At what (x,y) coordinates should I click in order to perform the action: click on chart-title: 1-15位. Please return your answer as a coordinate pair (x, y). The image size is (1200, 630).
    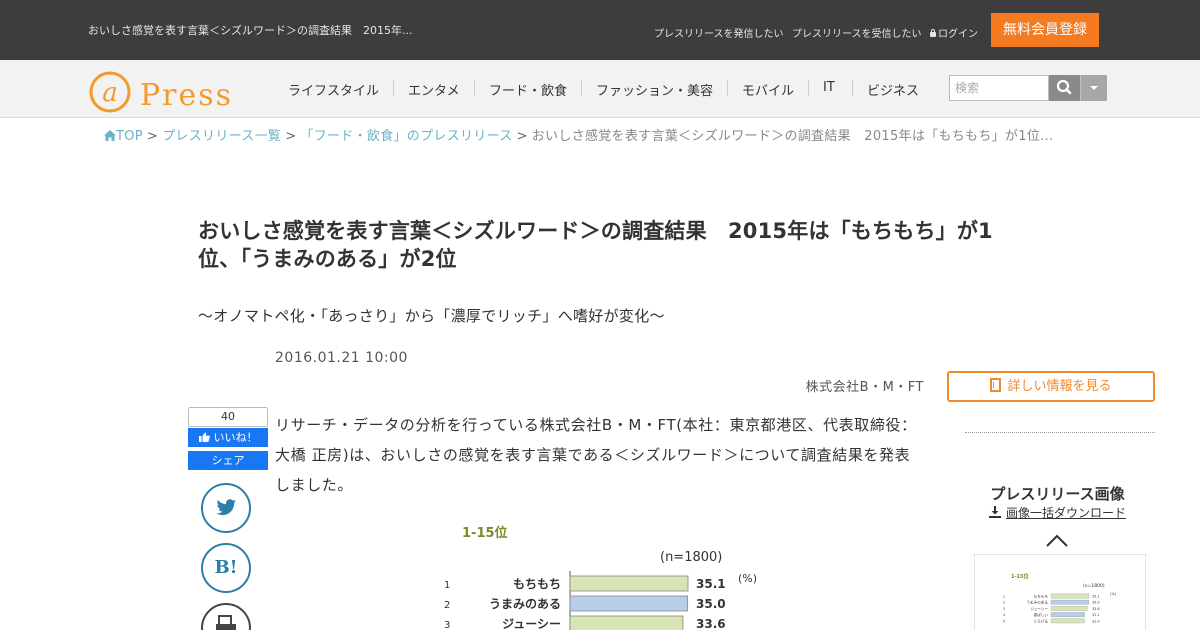
    Looking at the image, I should click on (485, 533).